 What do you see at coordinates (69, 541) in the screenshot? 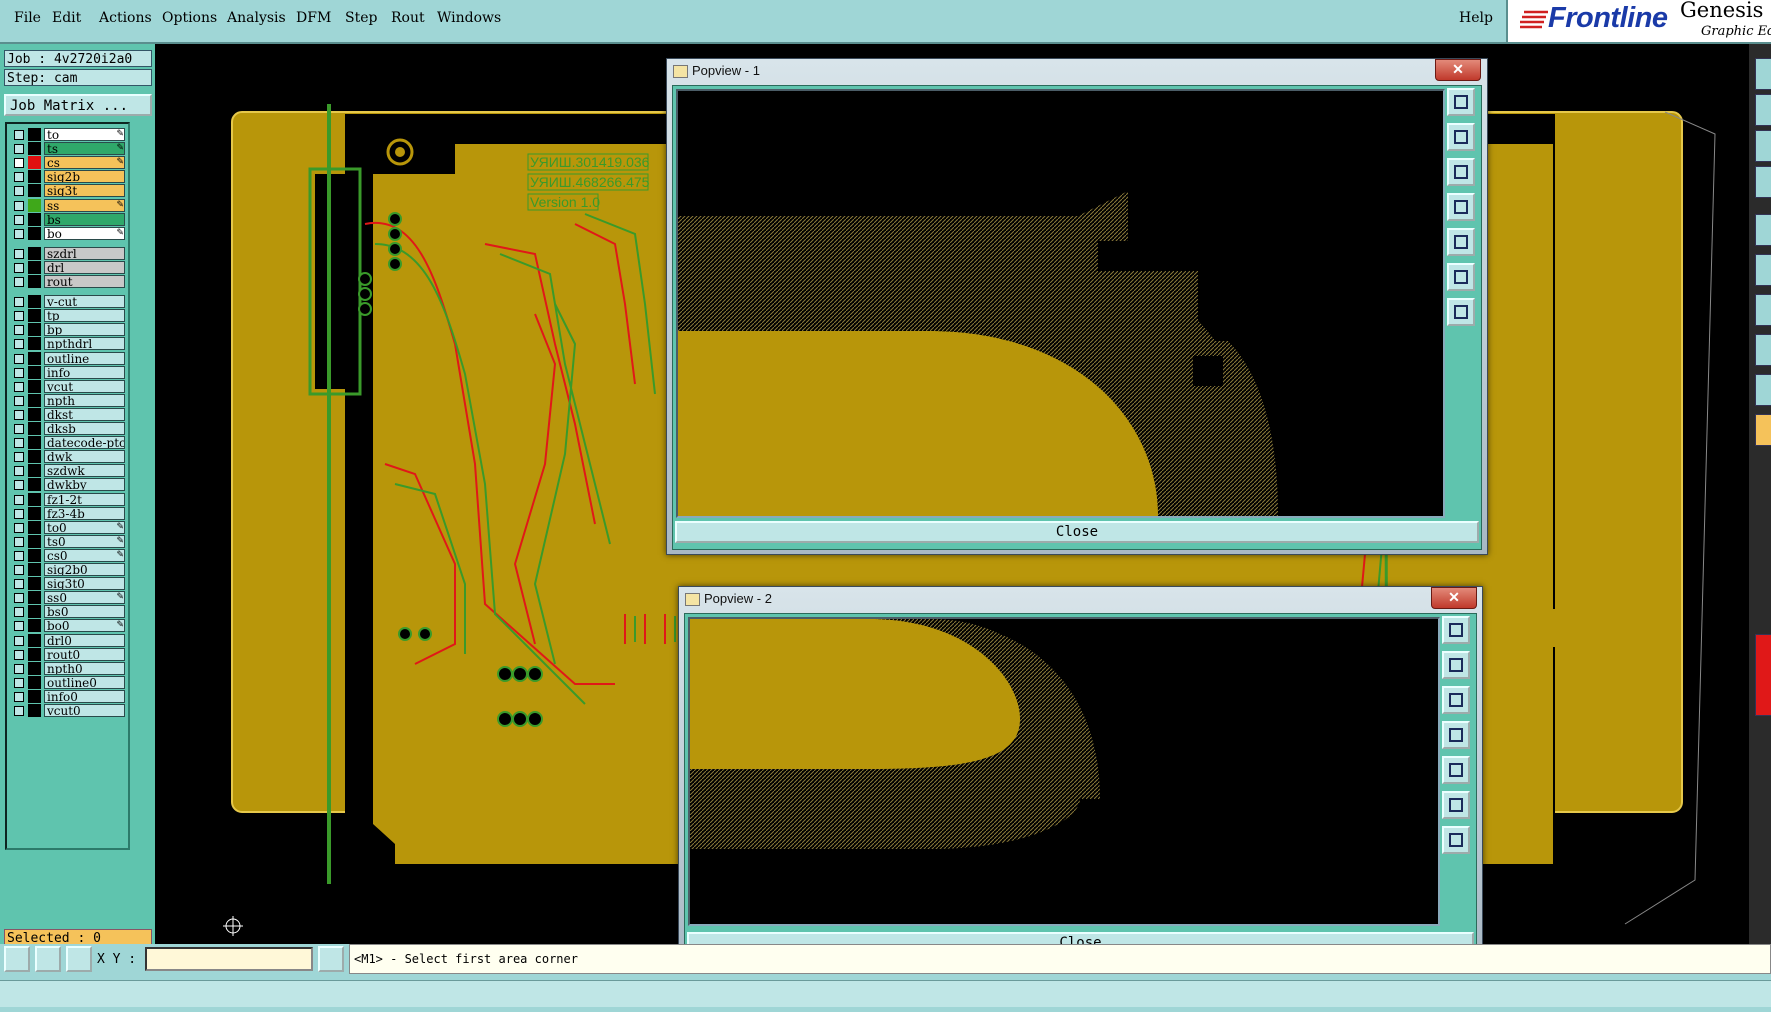
I see `layer-row: ts0 ✎` at bounding box center [69, 541].